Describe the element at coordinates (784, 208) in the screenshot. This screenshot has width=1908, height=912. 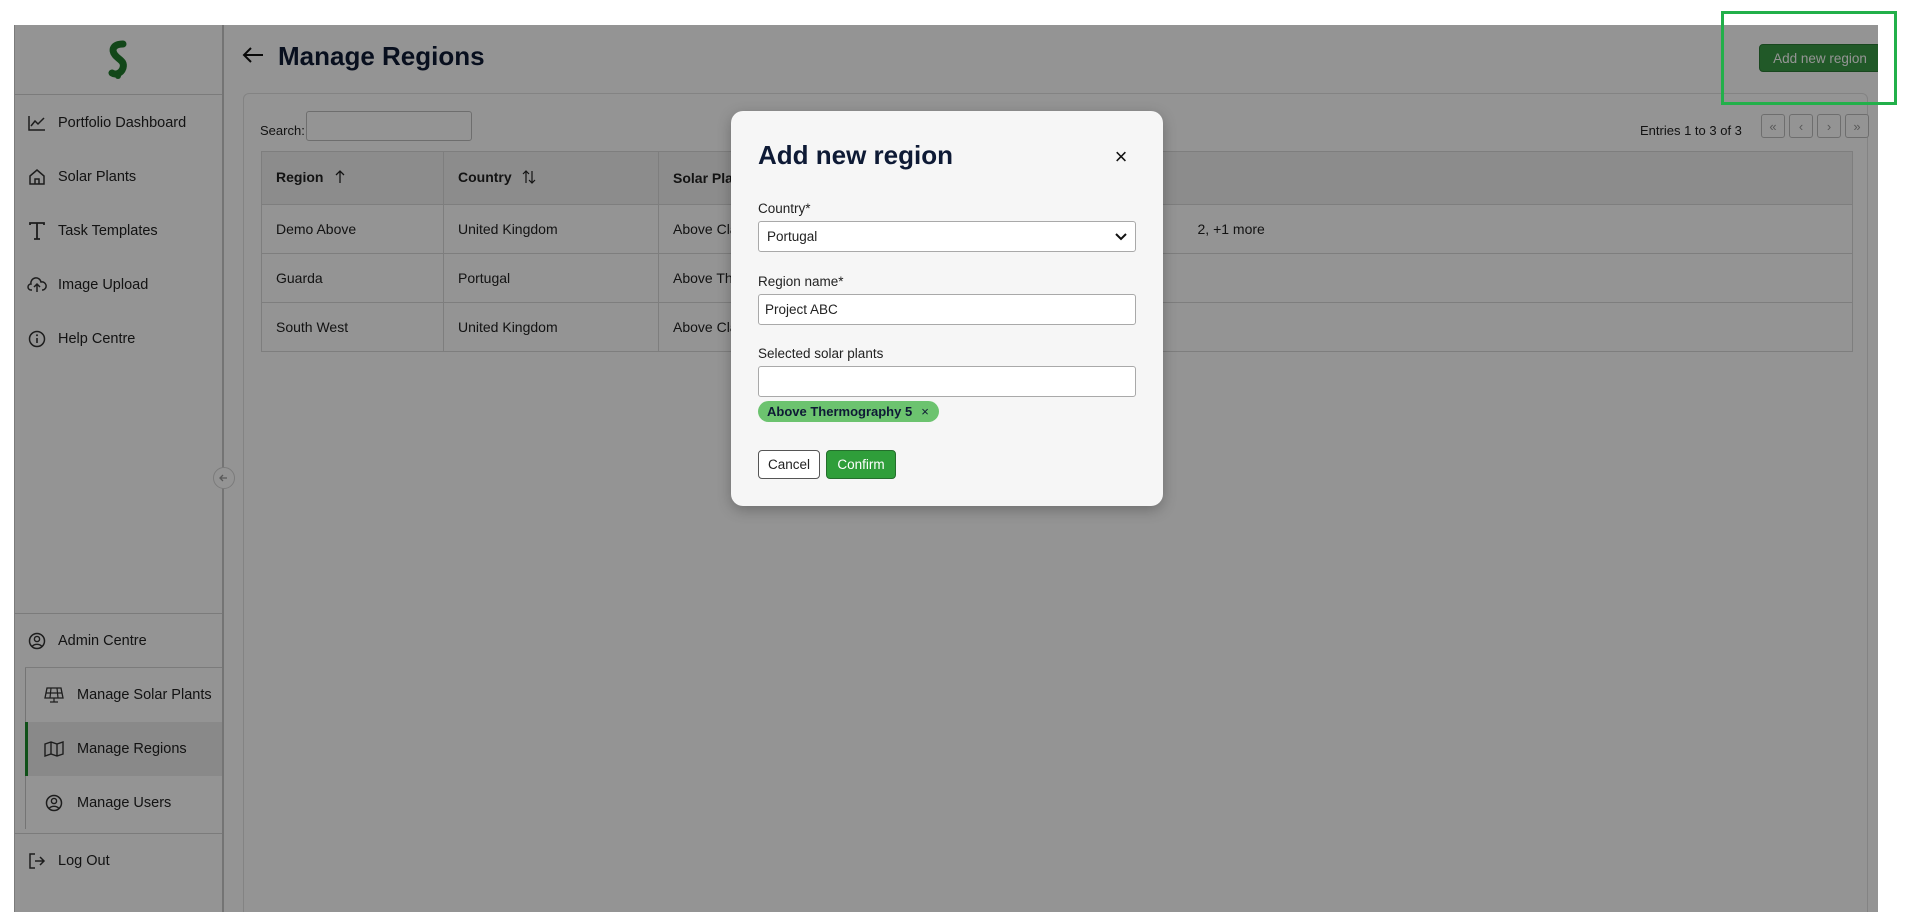
I see `country-label: Country*` at that location.